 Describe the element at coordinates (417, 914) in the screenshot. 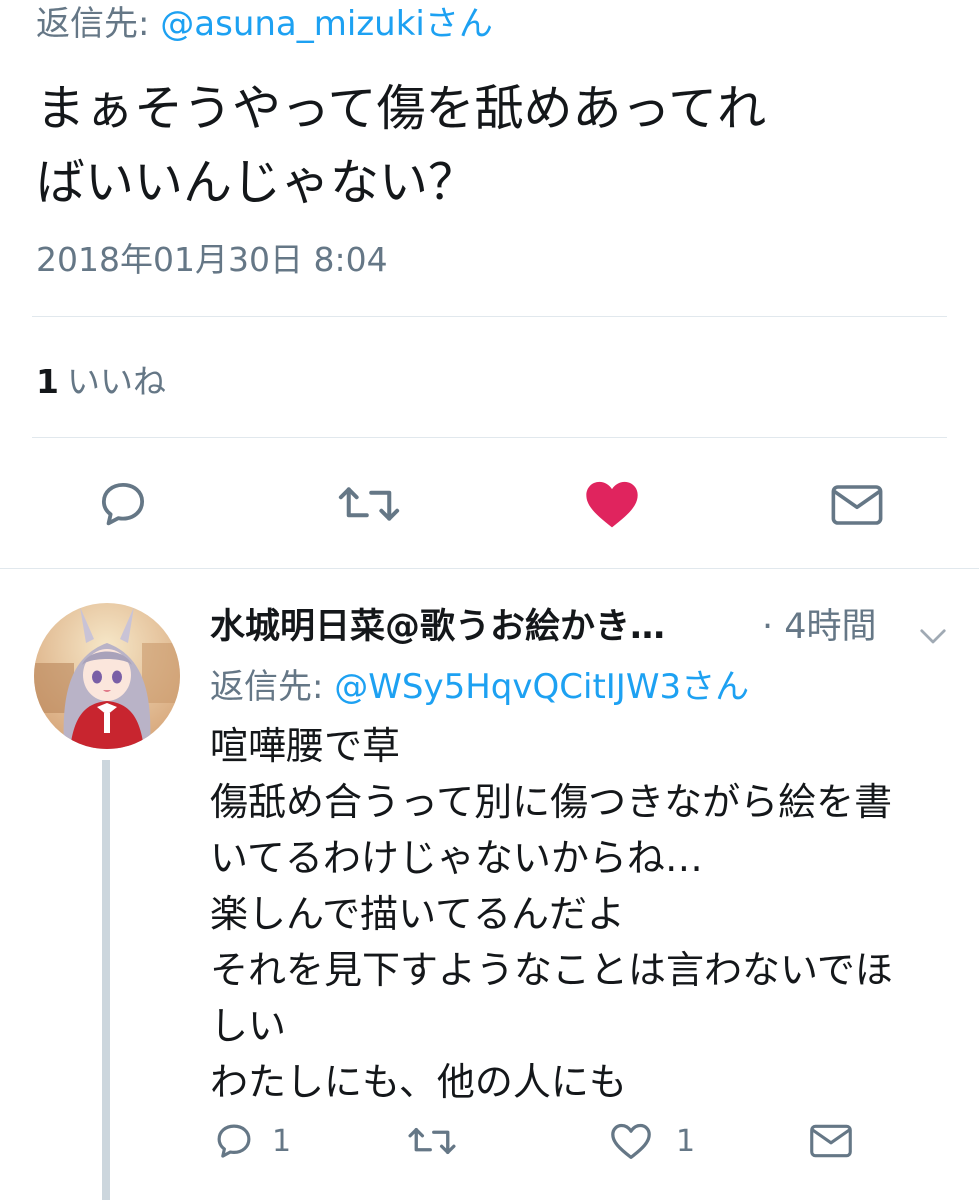

I see `reply-text-line: 楽しんで描いてるんだよ` at that location.